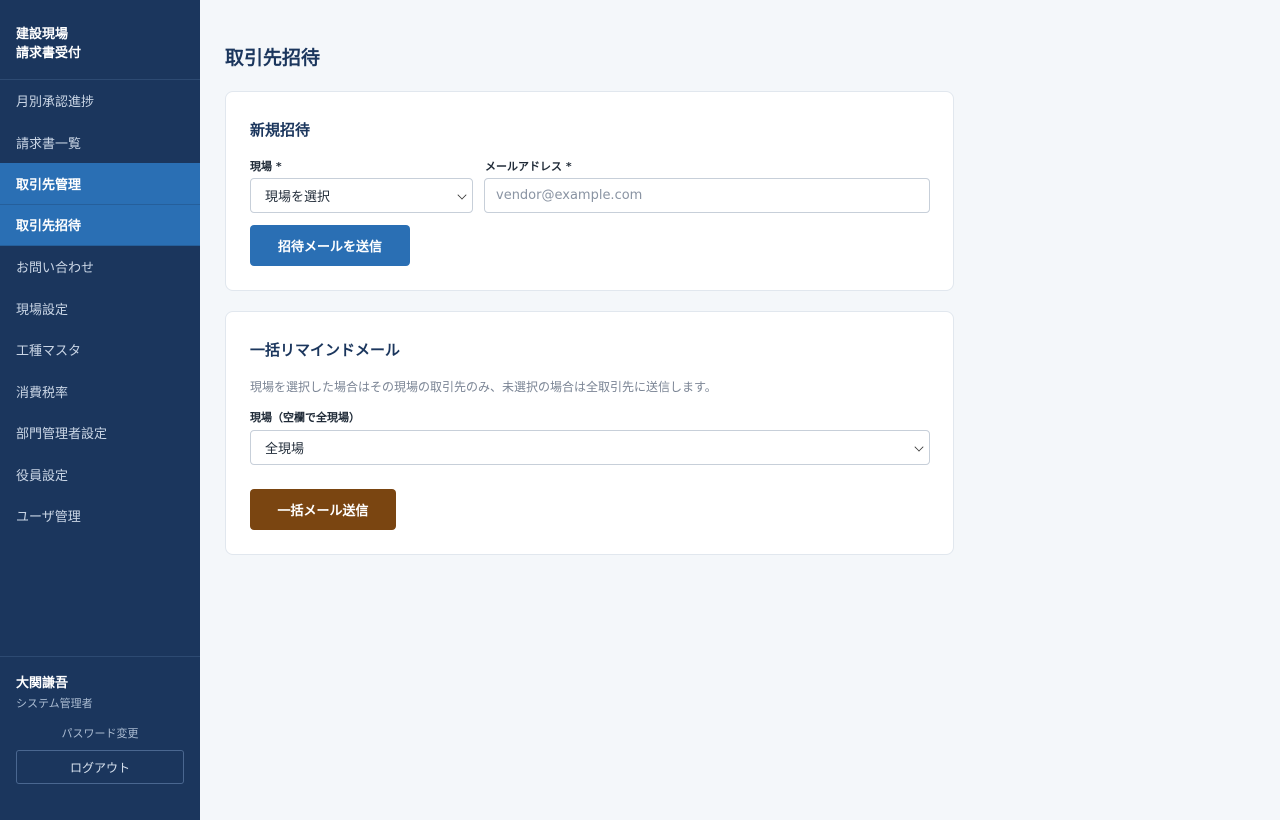 The width and height of the screenshot is (1280, 820). What do you see at coordinates (49, 352) in the screenshot?
I see `sidebar-item-label: 工種マスタ` at bounding box center [49, 352].